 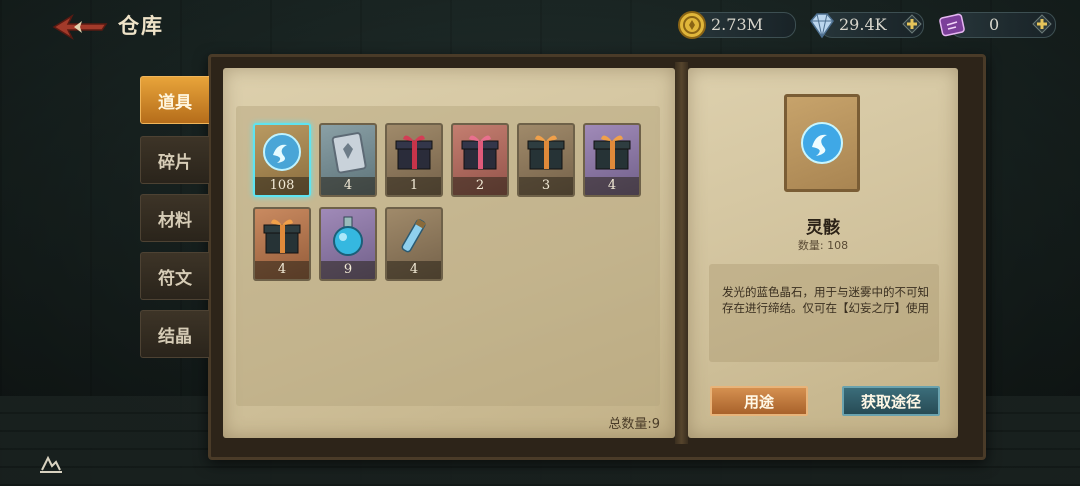 I want to click on chat-quill-icon, so click(x=51, y=464).